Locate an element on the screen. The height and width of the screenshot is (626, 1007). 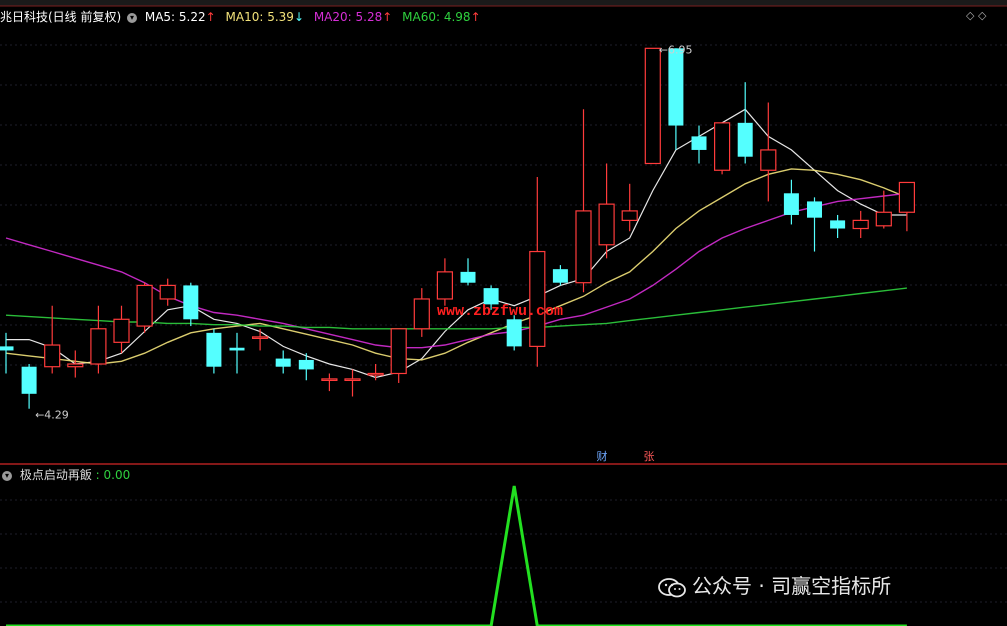
indicator-name: 极点启动再飯 is located at coordinates (55, 475).